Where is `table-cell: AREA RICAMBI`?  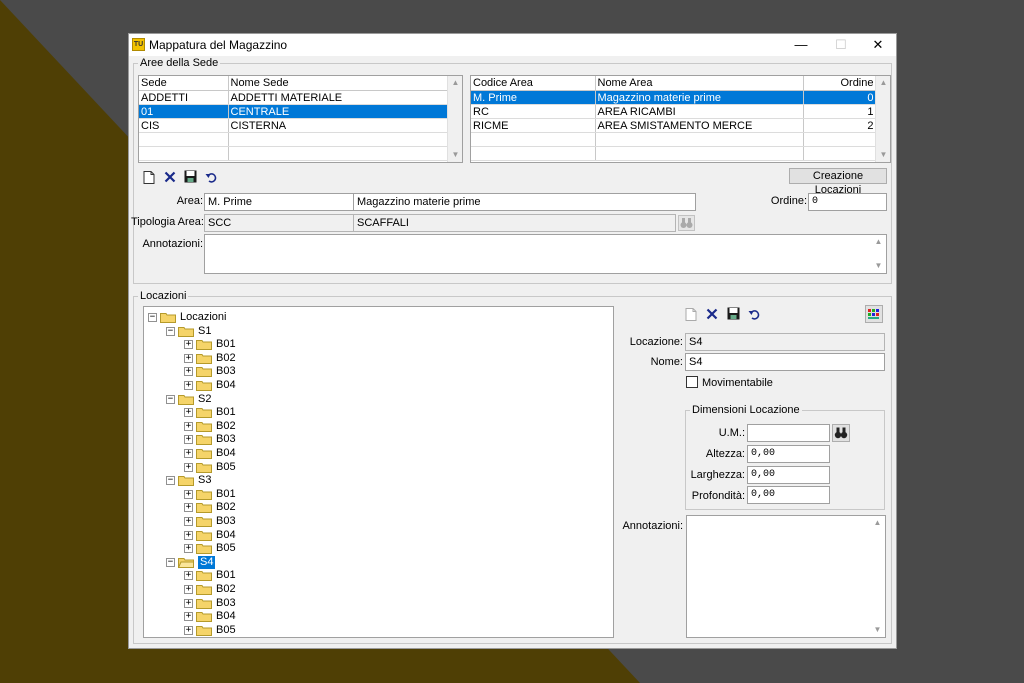
table-cell: AREA RICAMBI is located at coordinates (699, 111).